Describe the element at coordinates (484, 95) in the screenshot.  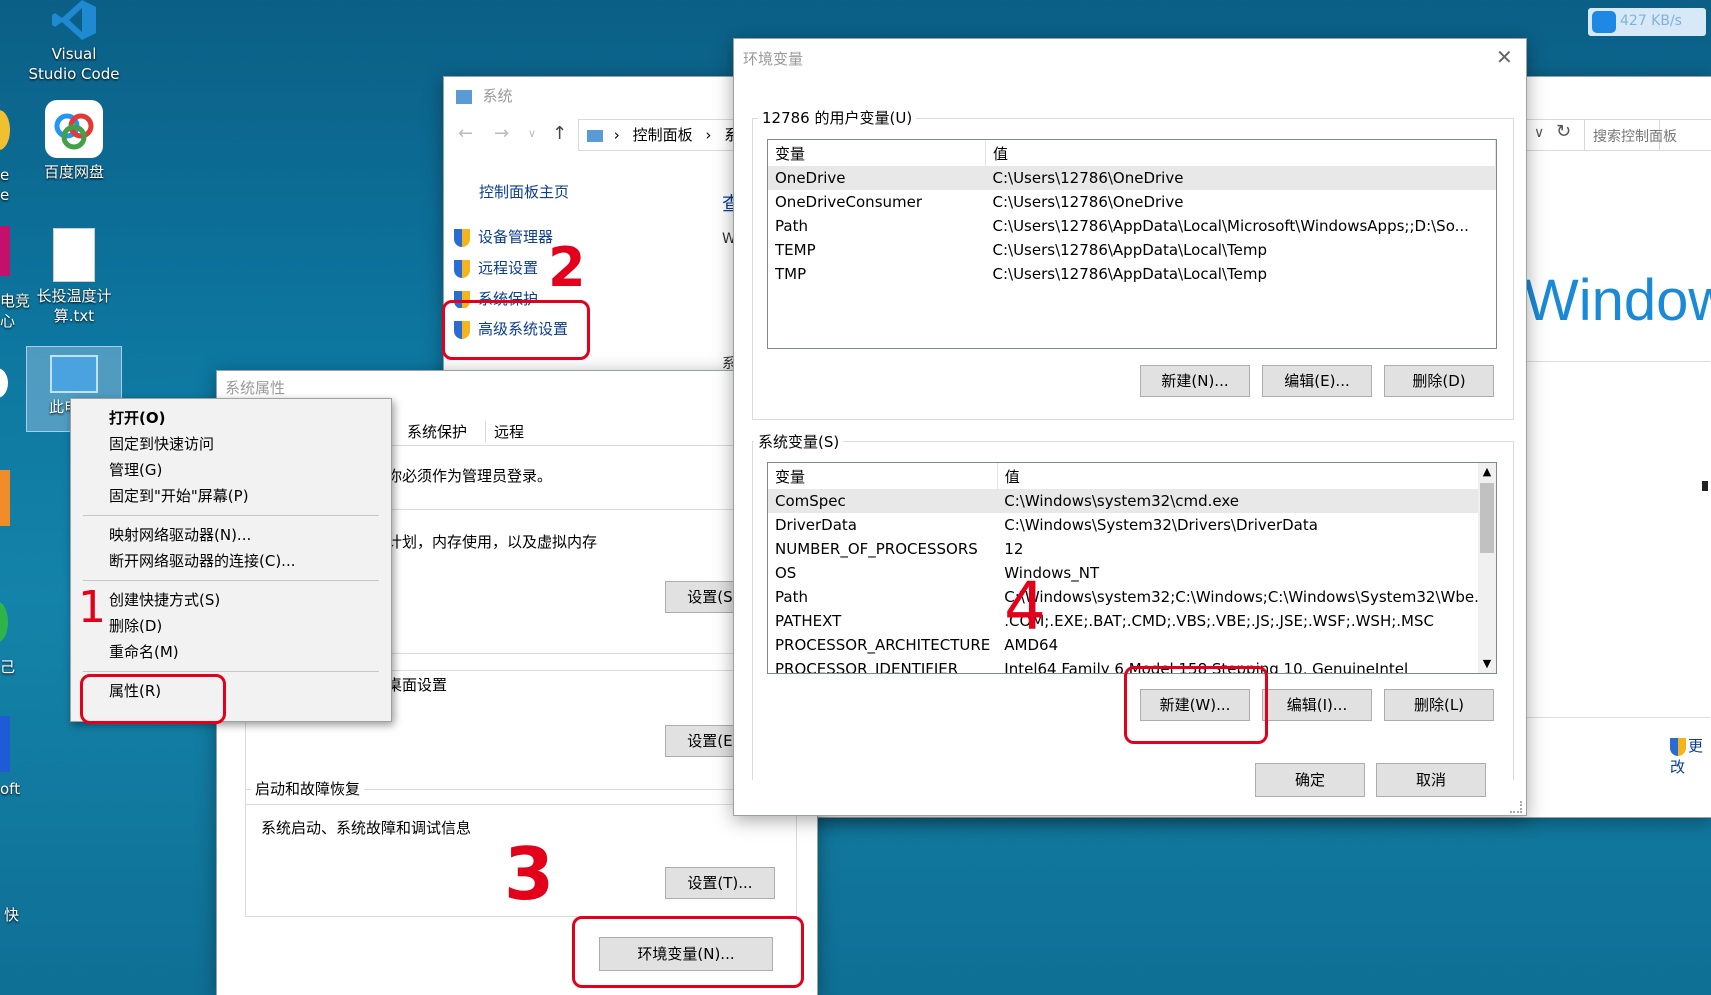
I see `window-titlebar: 系统` at that location.